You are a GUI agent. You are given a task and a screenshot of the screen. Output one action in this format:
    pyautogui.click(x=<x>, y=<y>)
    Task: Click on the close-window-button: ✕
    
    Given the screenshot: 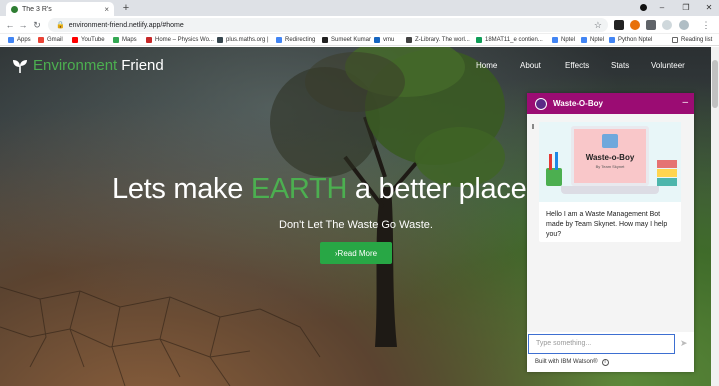 What is the action you would take?
    pyautogui.click(x=709, y=8)
    